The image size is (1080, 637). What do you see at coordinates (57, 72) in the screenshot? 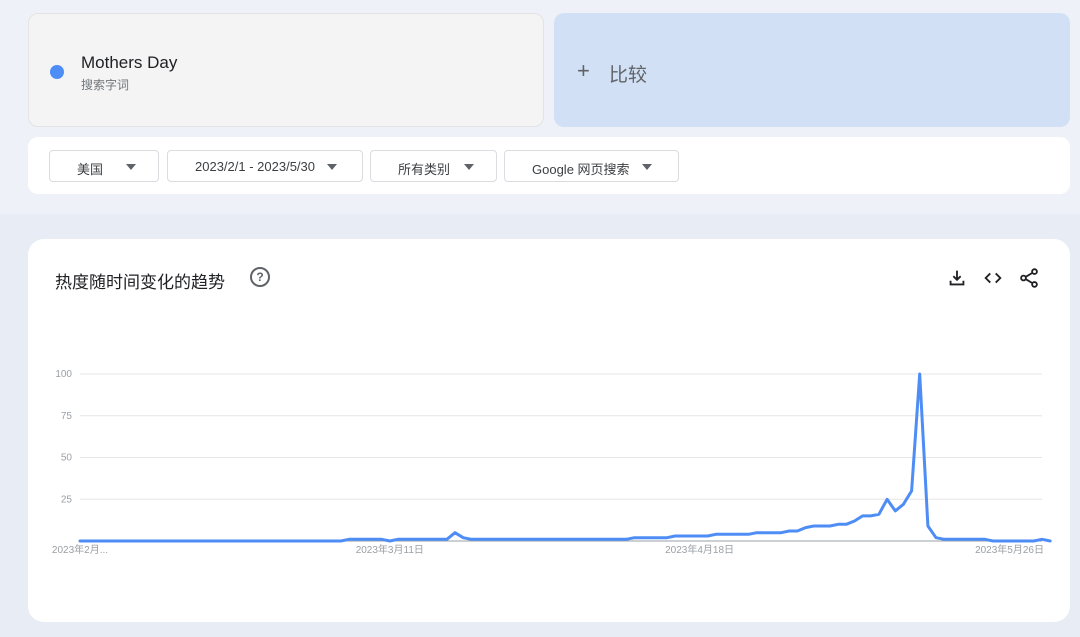
I see `series-color-dot` at bounding box center [57, 72].